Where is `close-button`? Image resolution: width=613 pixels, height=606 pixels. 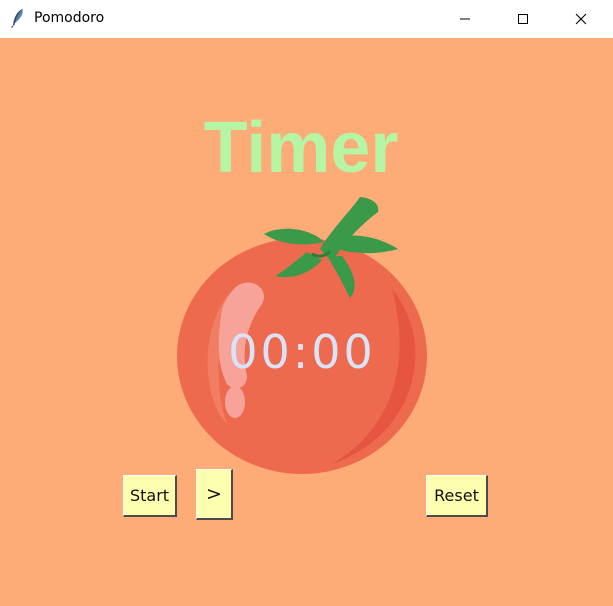 close-button is located at coordinates (581, 19).